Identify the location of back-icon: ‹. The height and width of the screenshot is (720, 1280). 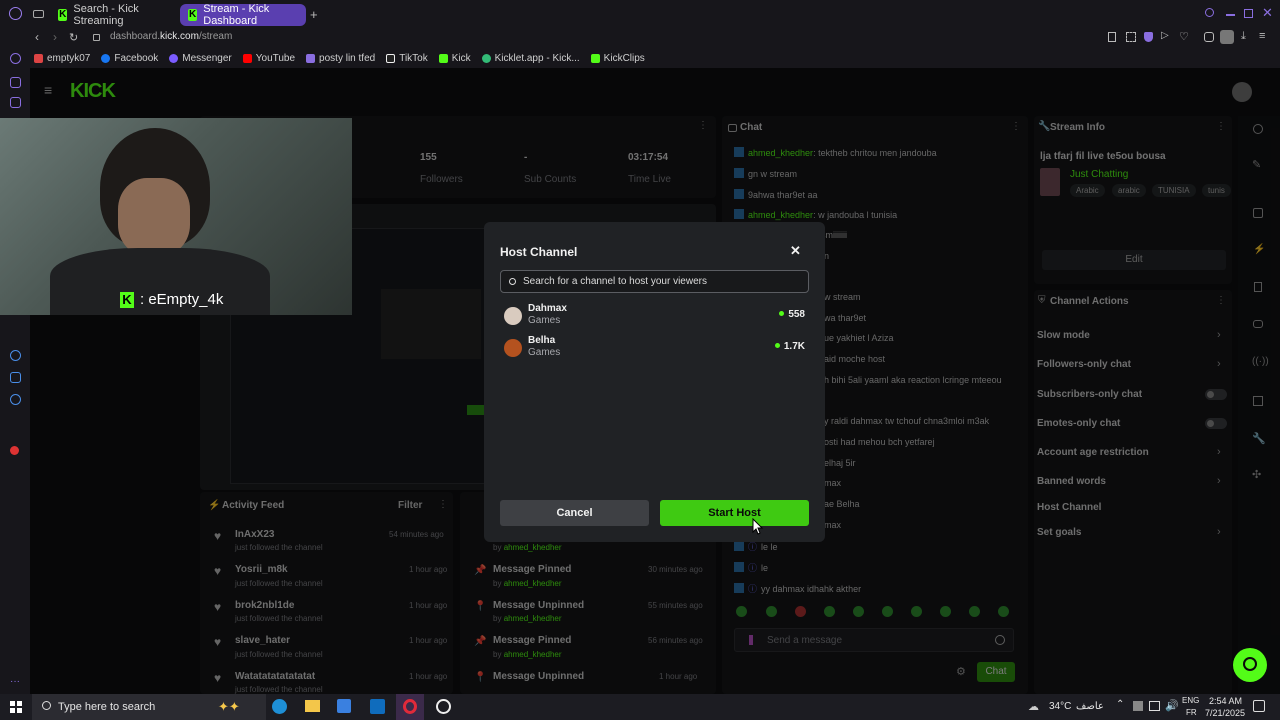
(37, 37).